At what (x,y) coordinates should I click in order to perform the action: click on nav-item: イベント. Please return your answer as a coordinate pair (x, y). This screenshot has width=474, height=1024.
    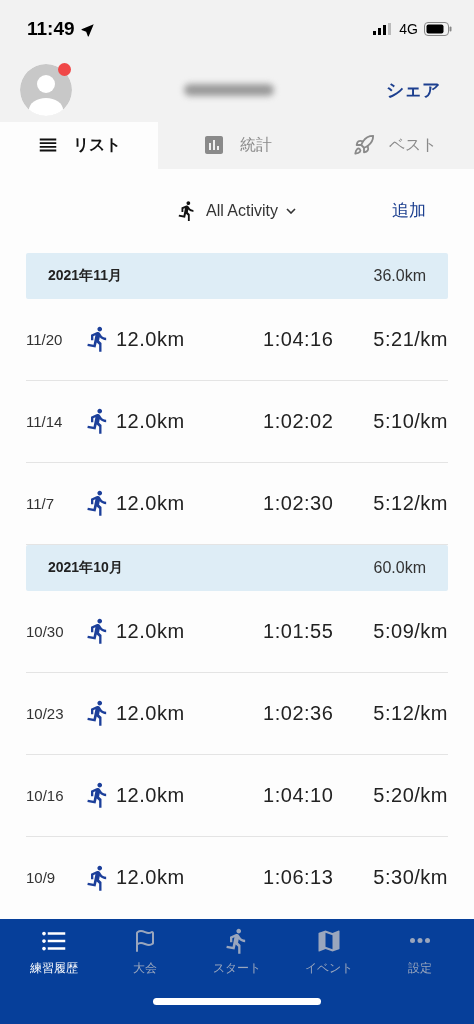
    Looking at the image, I should click on (328, 951).